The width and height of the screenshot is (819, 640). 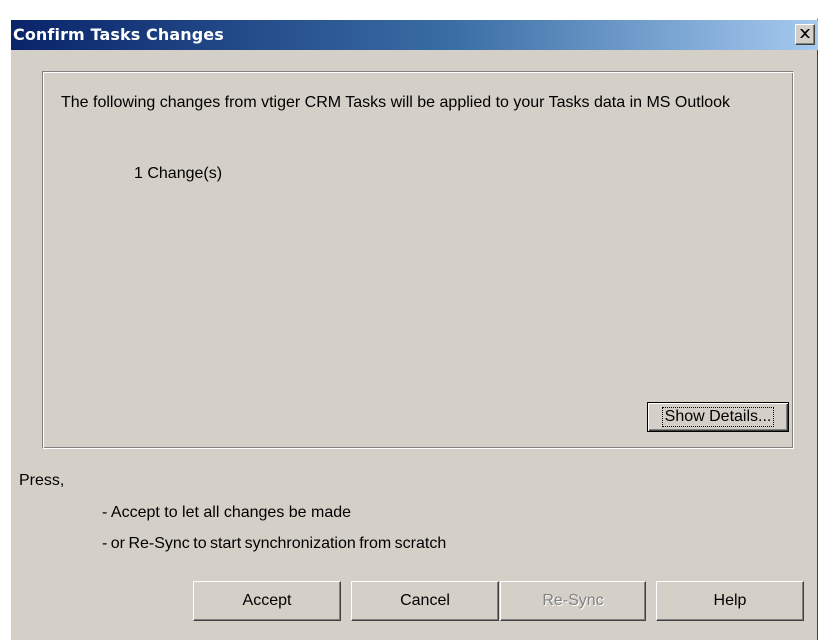 I want to click on cancel-label: Cancel, so click(x=425, y=600).